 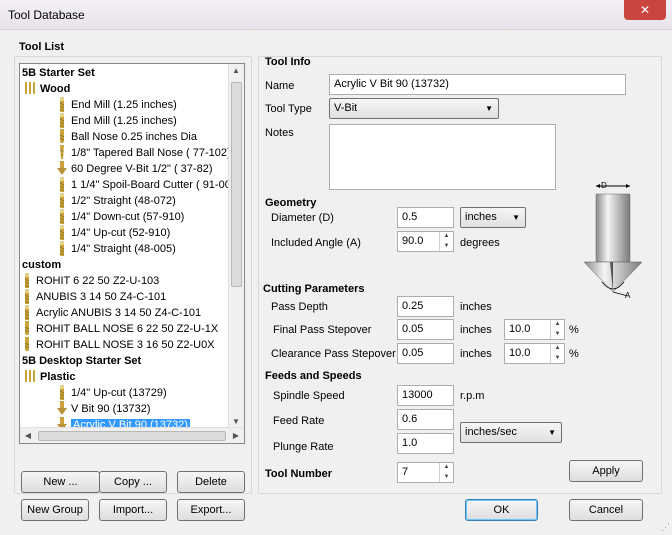 What do you see at coordinates (123, 249) in the screenshot?
I see `tool-tree-item-label: 1/4" Straight (48-005)` at bounding box center [123, 249].